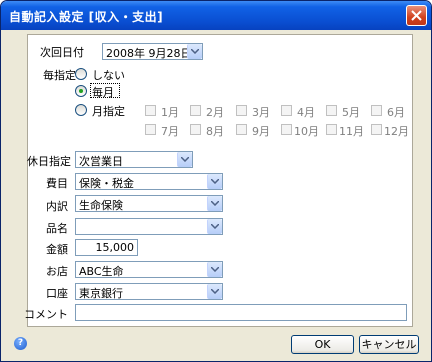 The image size is (432, 362). I want to click on month-label-4: 4月, so click(306, 112).